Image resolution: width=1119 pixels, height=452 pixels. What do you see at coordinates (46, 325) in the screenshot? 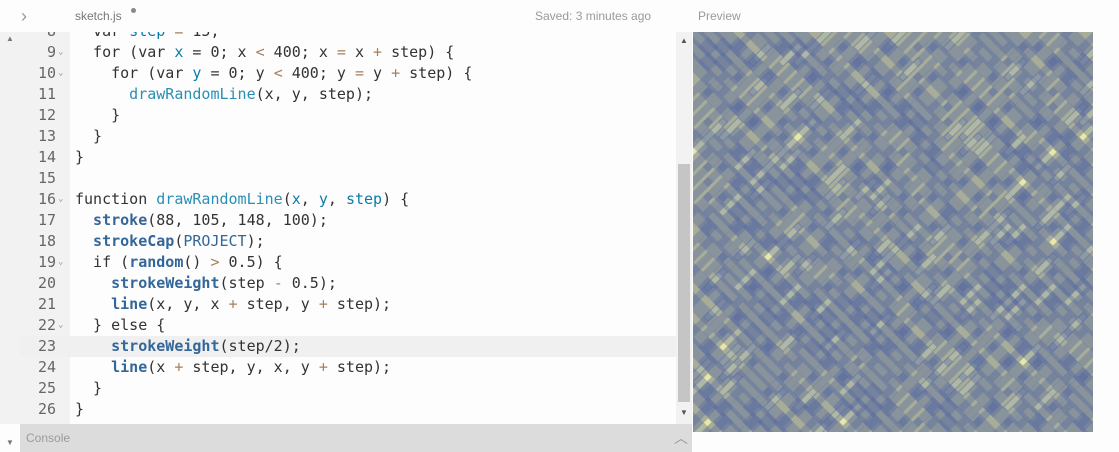
I see `line-number: 22` at bounding box center [46, 325].